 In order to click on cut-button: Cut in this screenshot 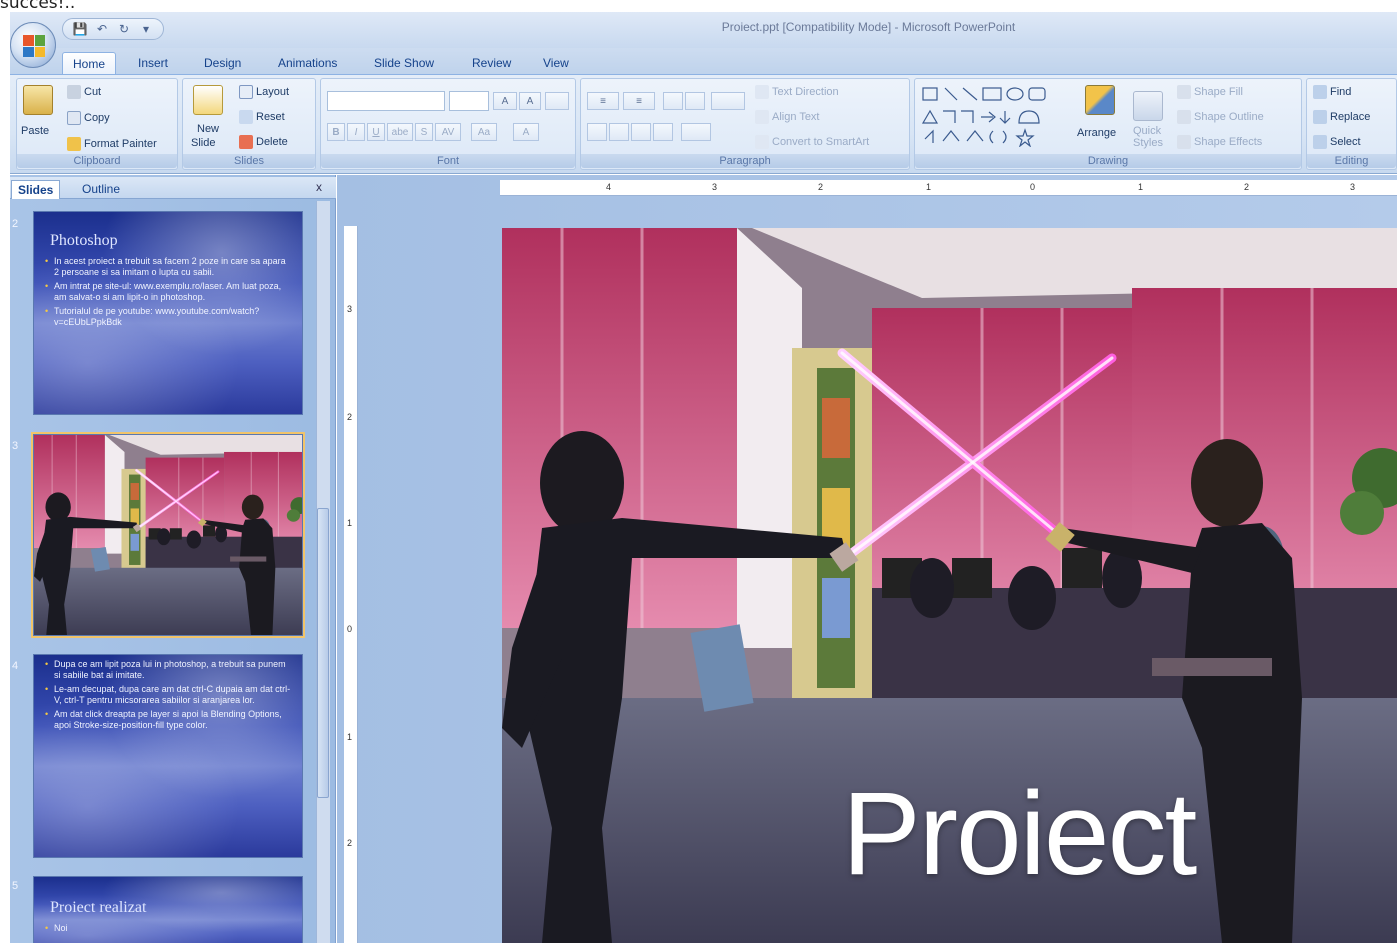, I will do `click(84, 92)`.